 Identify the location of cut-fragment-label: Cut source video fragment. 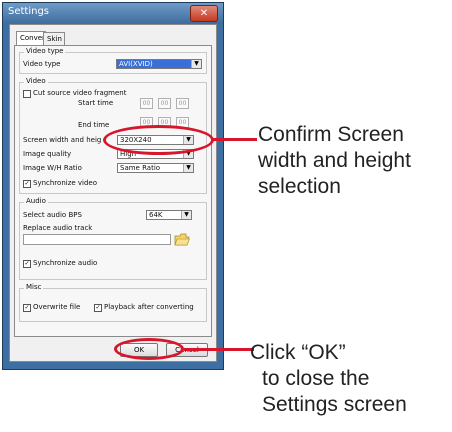
(80, 93).